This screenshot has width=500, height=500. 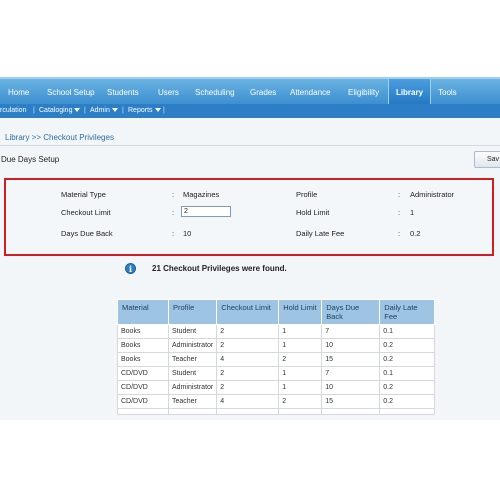 I want to click on tab-eligibility: Eligibility, so click(x=363, y=91).